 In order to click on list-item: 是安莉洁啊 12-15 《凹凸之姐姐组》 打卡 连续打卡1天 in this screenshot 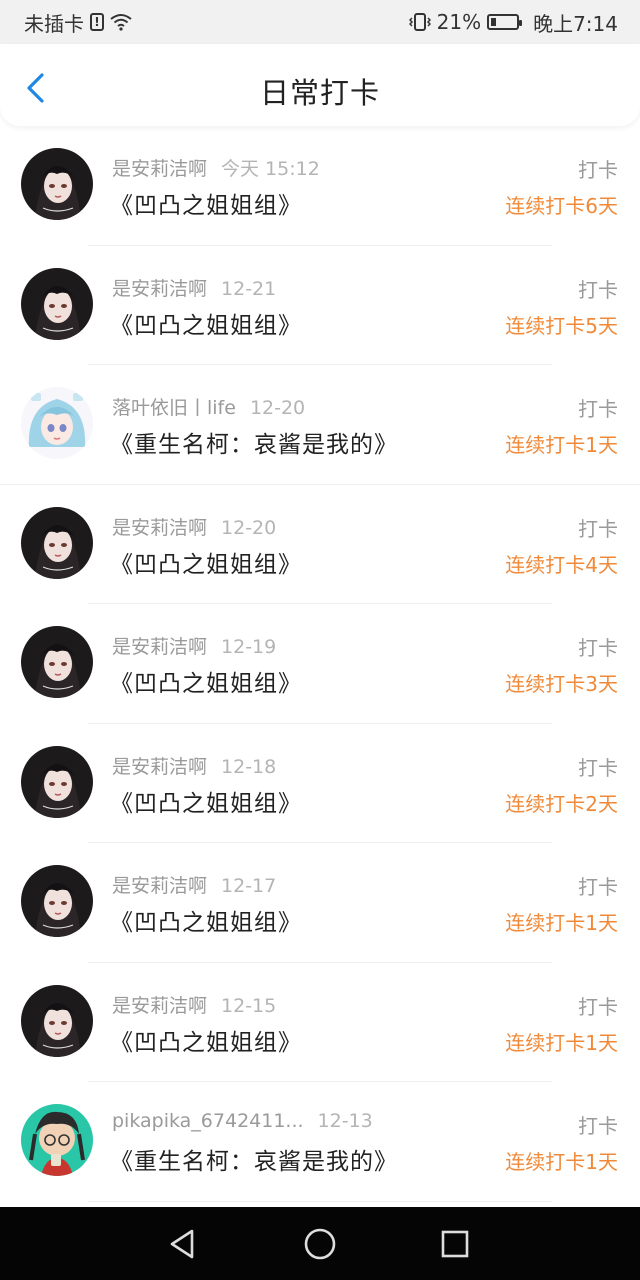, I will do `click(320, 1022)`.